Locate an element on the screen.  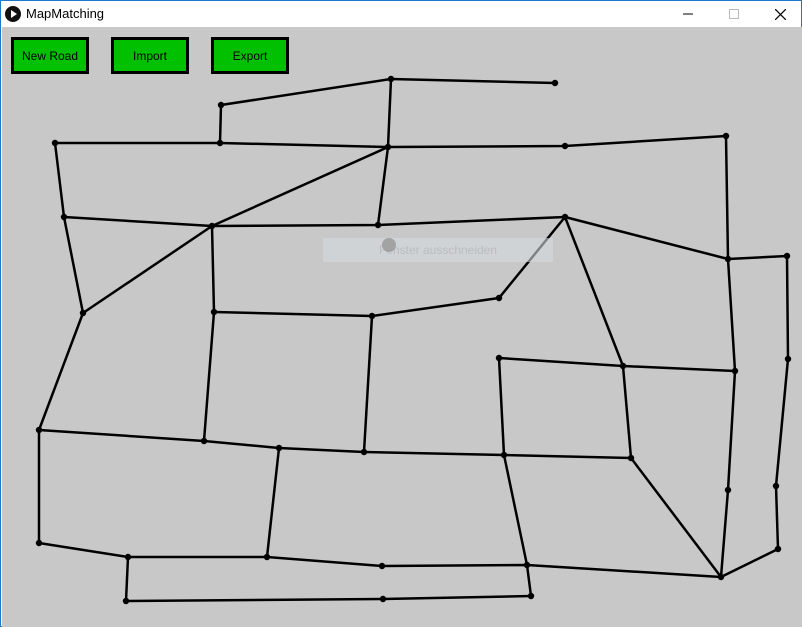
maximize-icon is located at coordinates (734, 14).